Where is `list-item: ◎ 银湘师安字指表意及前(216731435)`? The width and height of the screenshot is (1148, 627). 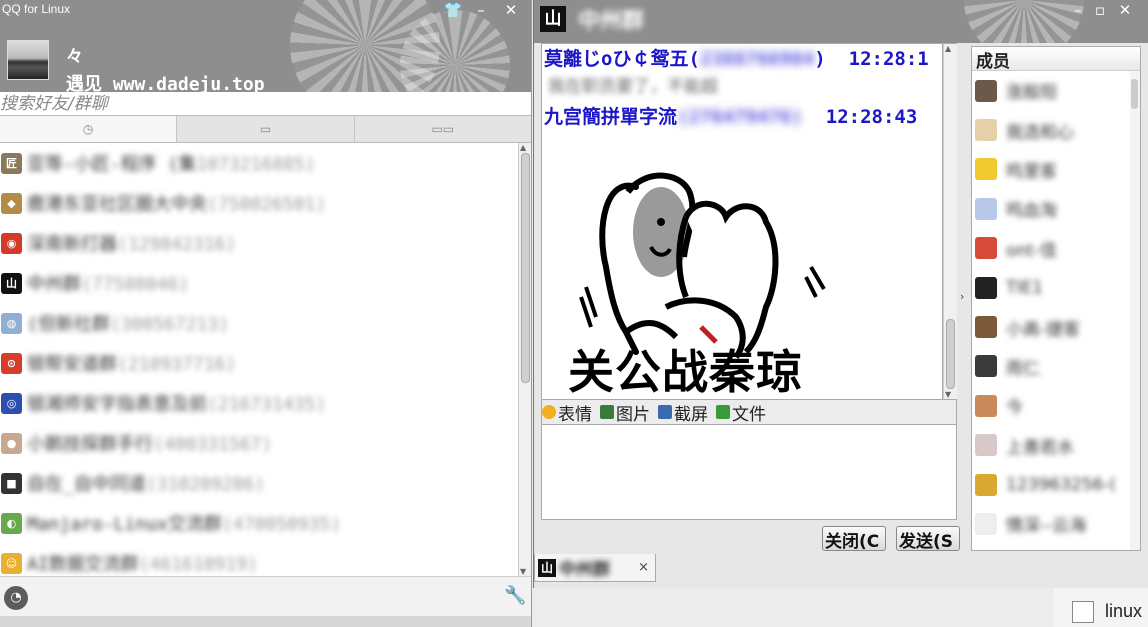
list-item: ◎ 银湘师安字指表意及前(216731435) is located at coordinates (259, 403).